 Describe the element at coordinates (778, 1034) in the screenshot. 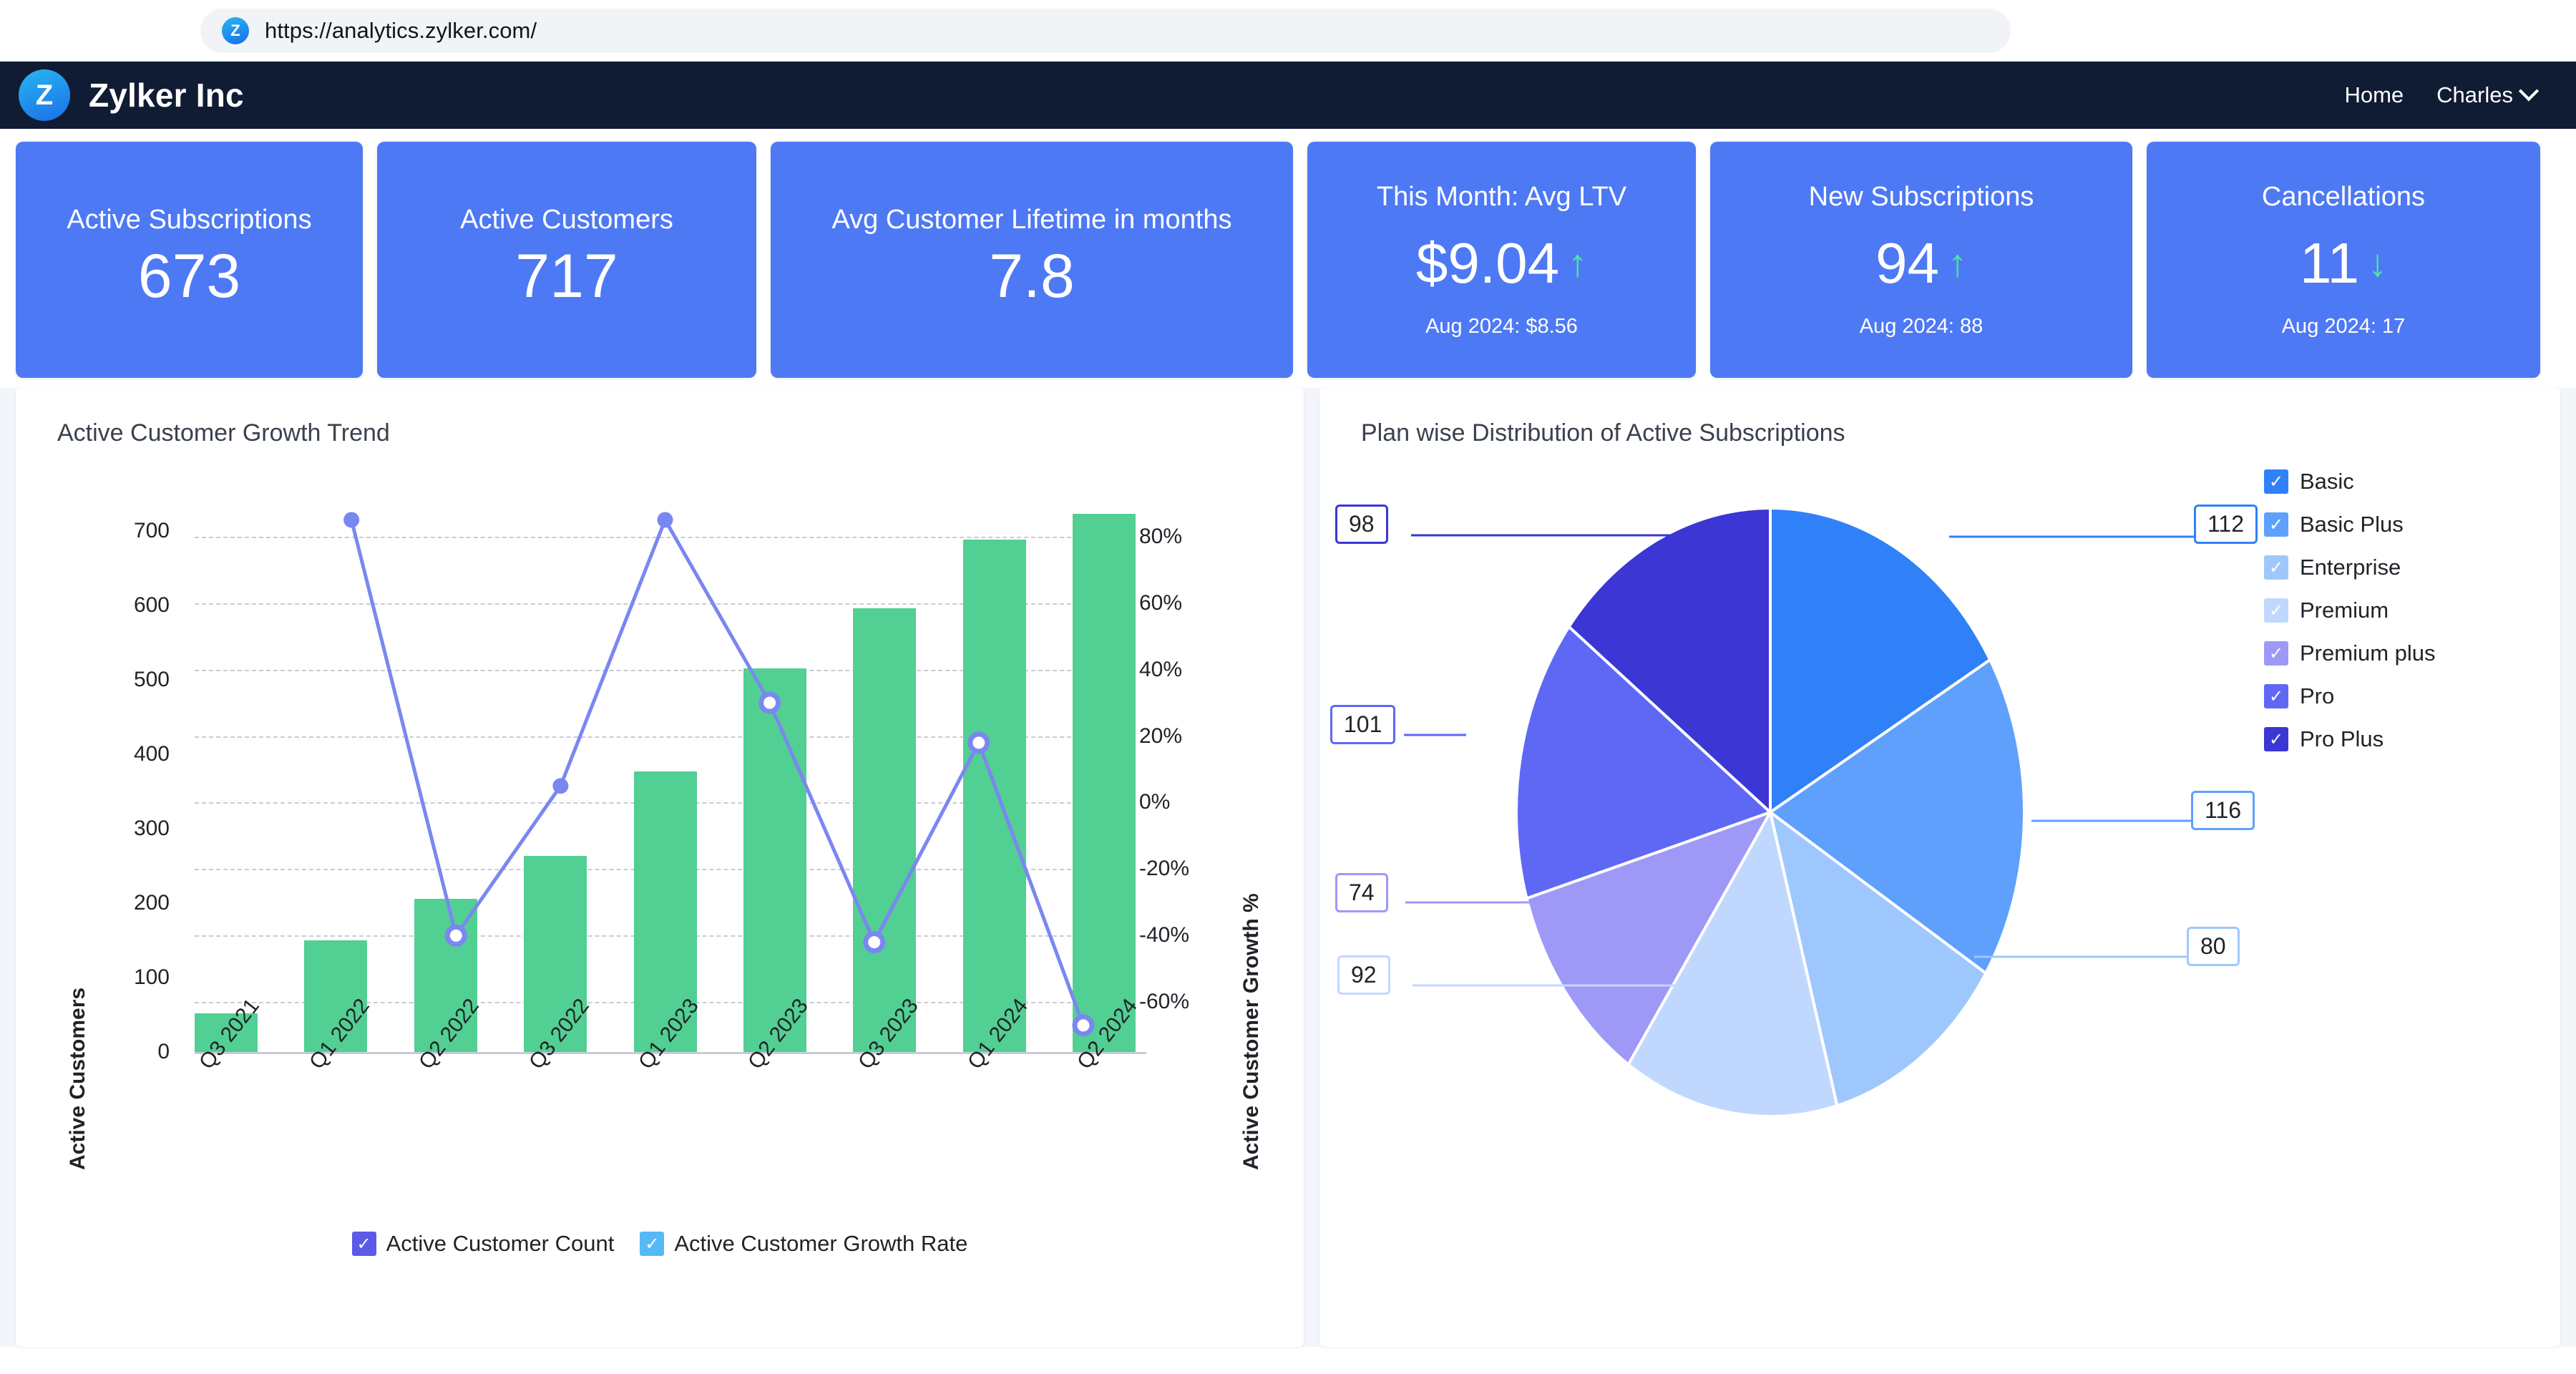

I see `x-tick-label: Q2 2023` at that location.